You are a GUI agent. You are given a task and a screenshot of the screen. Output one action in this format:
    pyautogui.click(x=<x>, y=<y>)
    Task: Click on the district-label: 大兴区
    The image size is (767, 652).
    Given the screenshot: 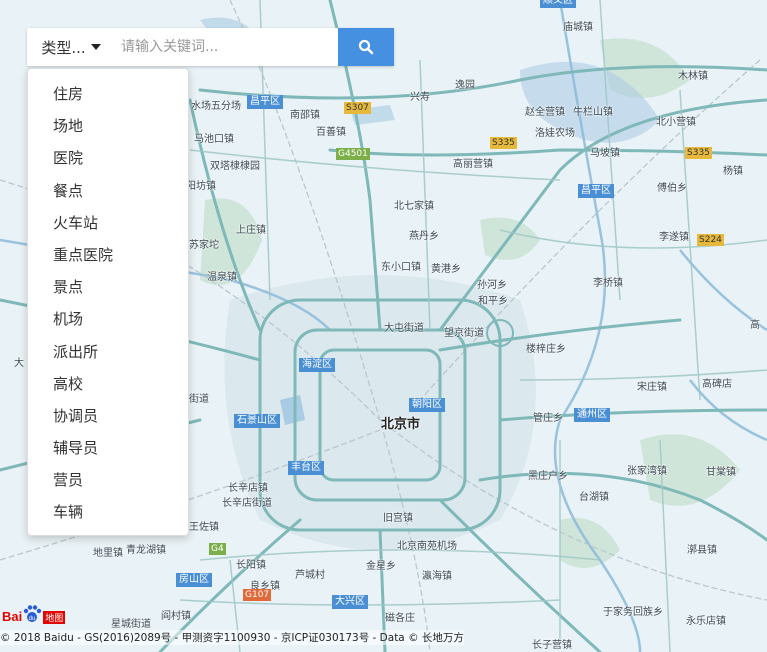 What is the action you would take?
    pyautogui.click(x=350, y=602)
    